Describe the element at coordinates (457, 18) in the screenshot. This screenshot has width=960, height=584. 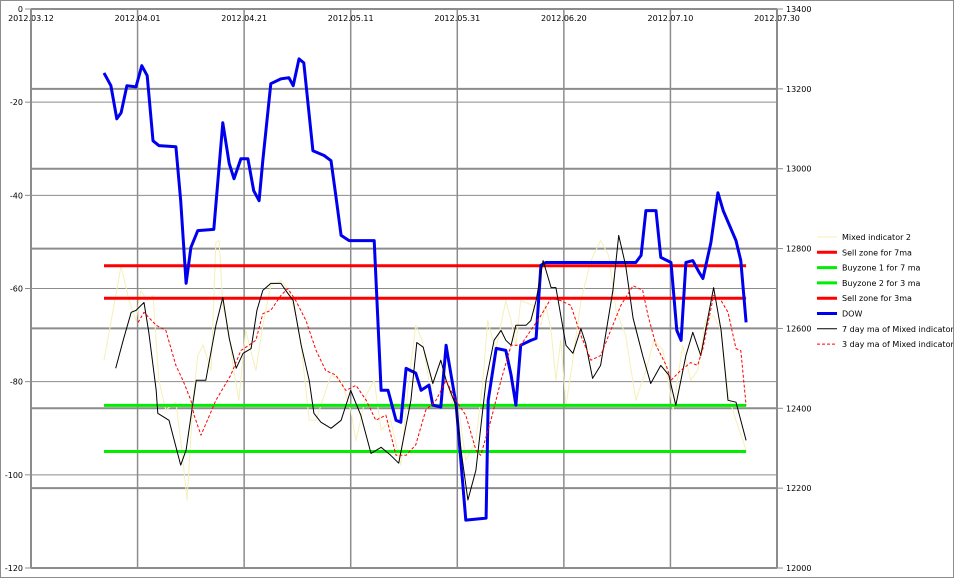
I see `date-tick-label: 2012.05.31` at that location.